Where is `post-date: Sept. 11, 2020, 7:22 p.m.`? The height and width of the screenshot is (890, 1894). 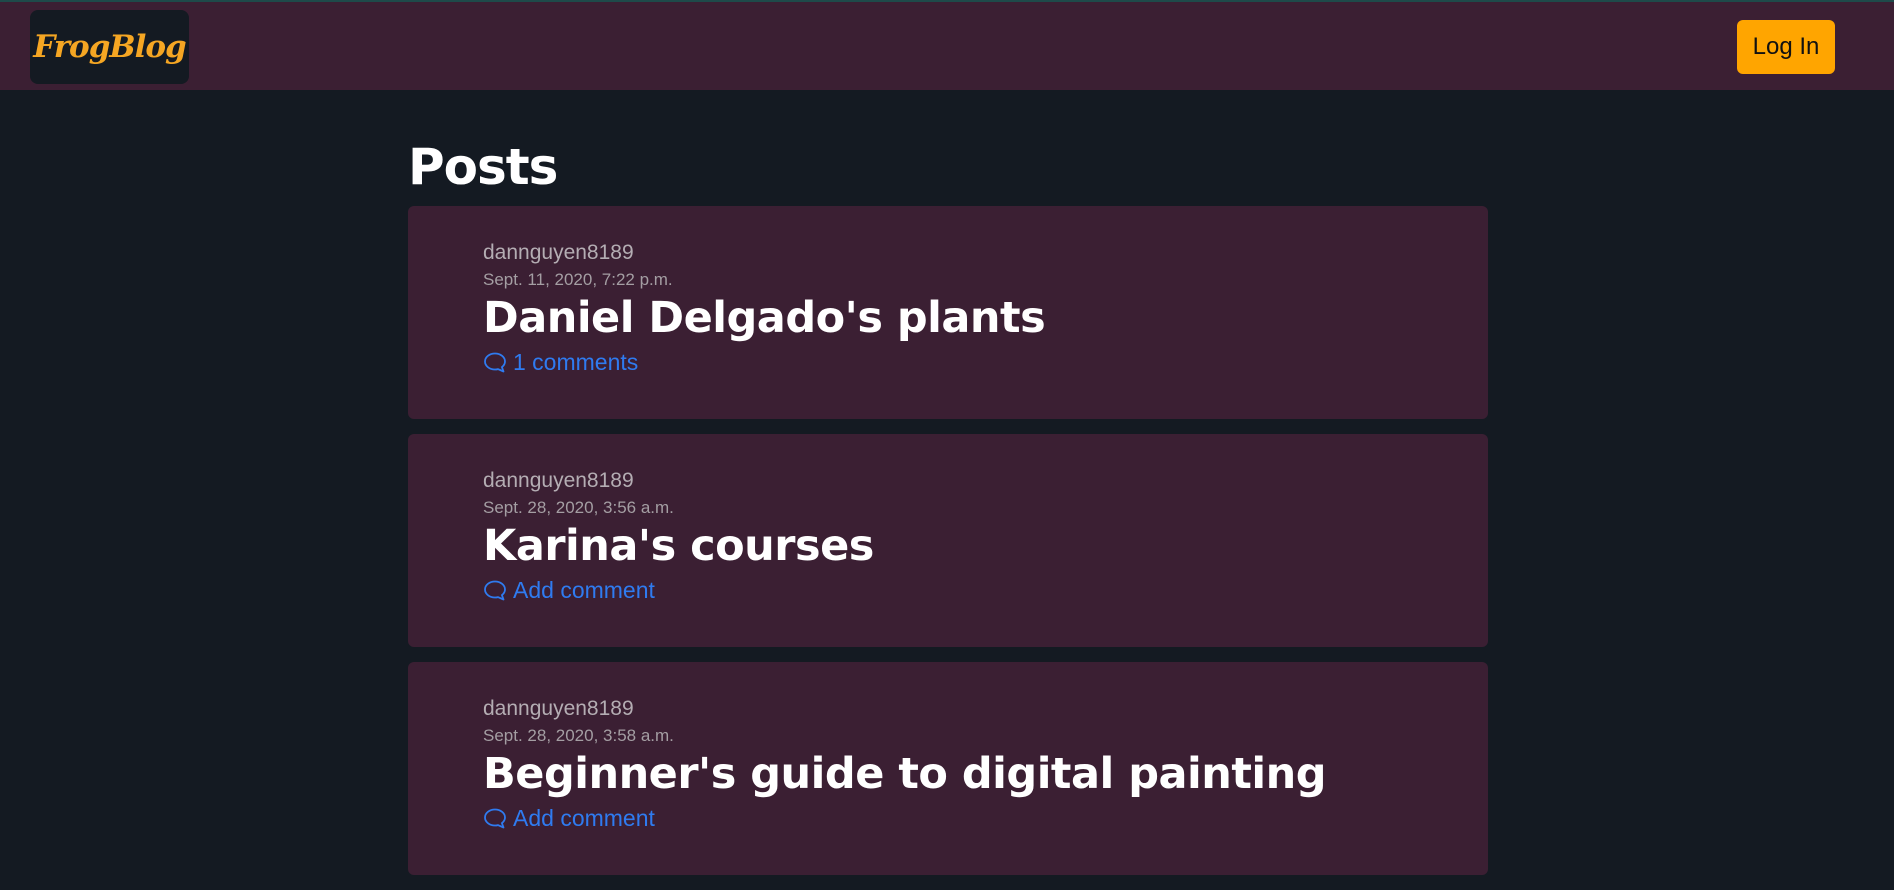
post-date: Sept. 11, 2020, 7:22 p.m. is located at coordinates (578, 279).